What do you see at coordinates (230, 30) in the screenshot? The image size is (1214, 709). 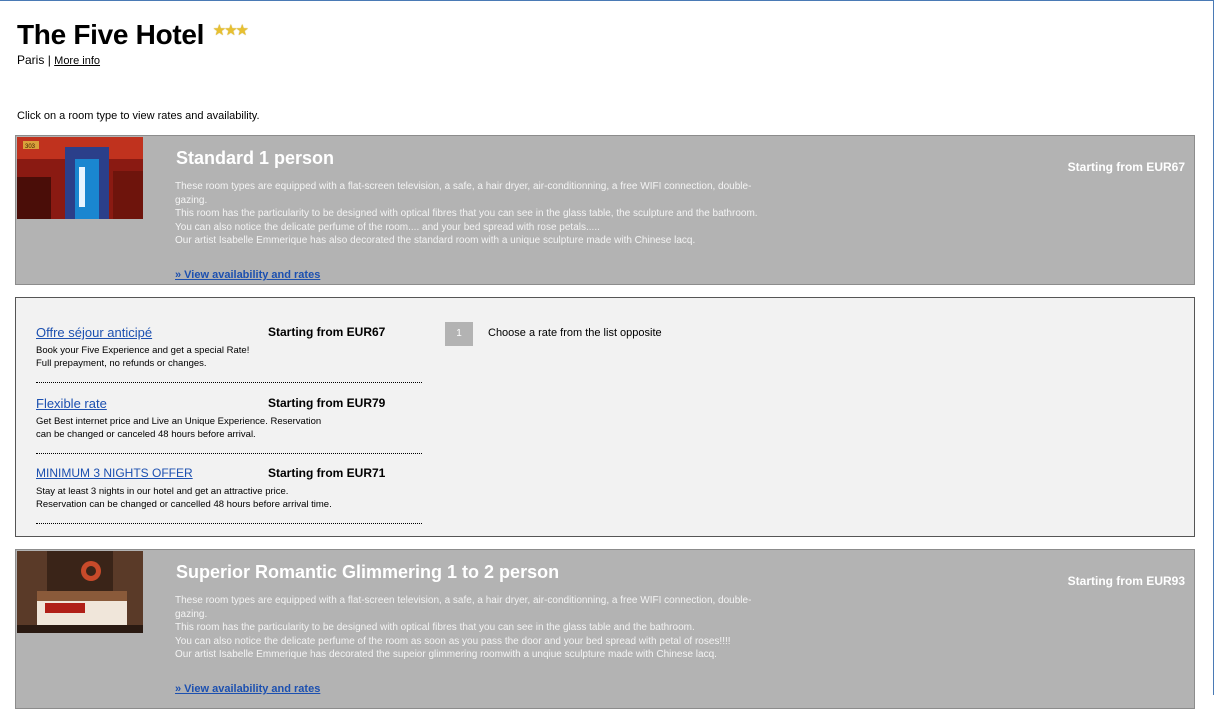 I see `star-rating-icon: ★★★` at bounding box center [230, 30].